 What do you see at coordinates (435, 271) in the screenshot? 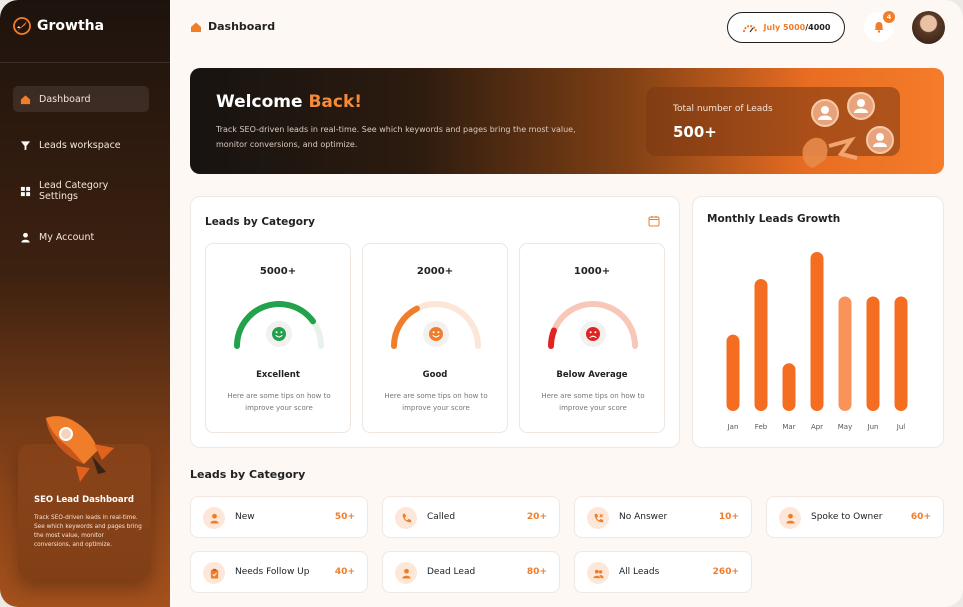
I see `gauge-value: 2000+` at bounding box center [435, 271].